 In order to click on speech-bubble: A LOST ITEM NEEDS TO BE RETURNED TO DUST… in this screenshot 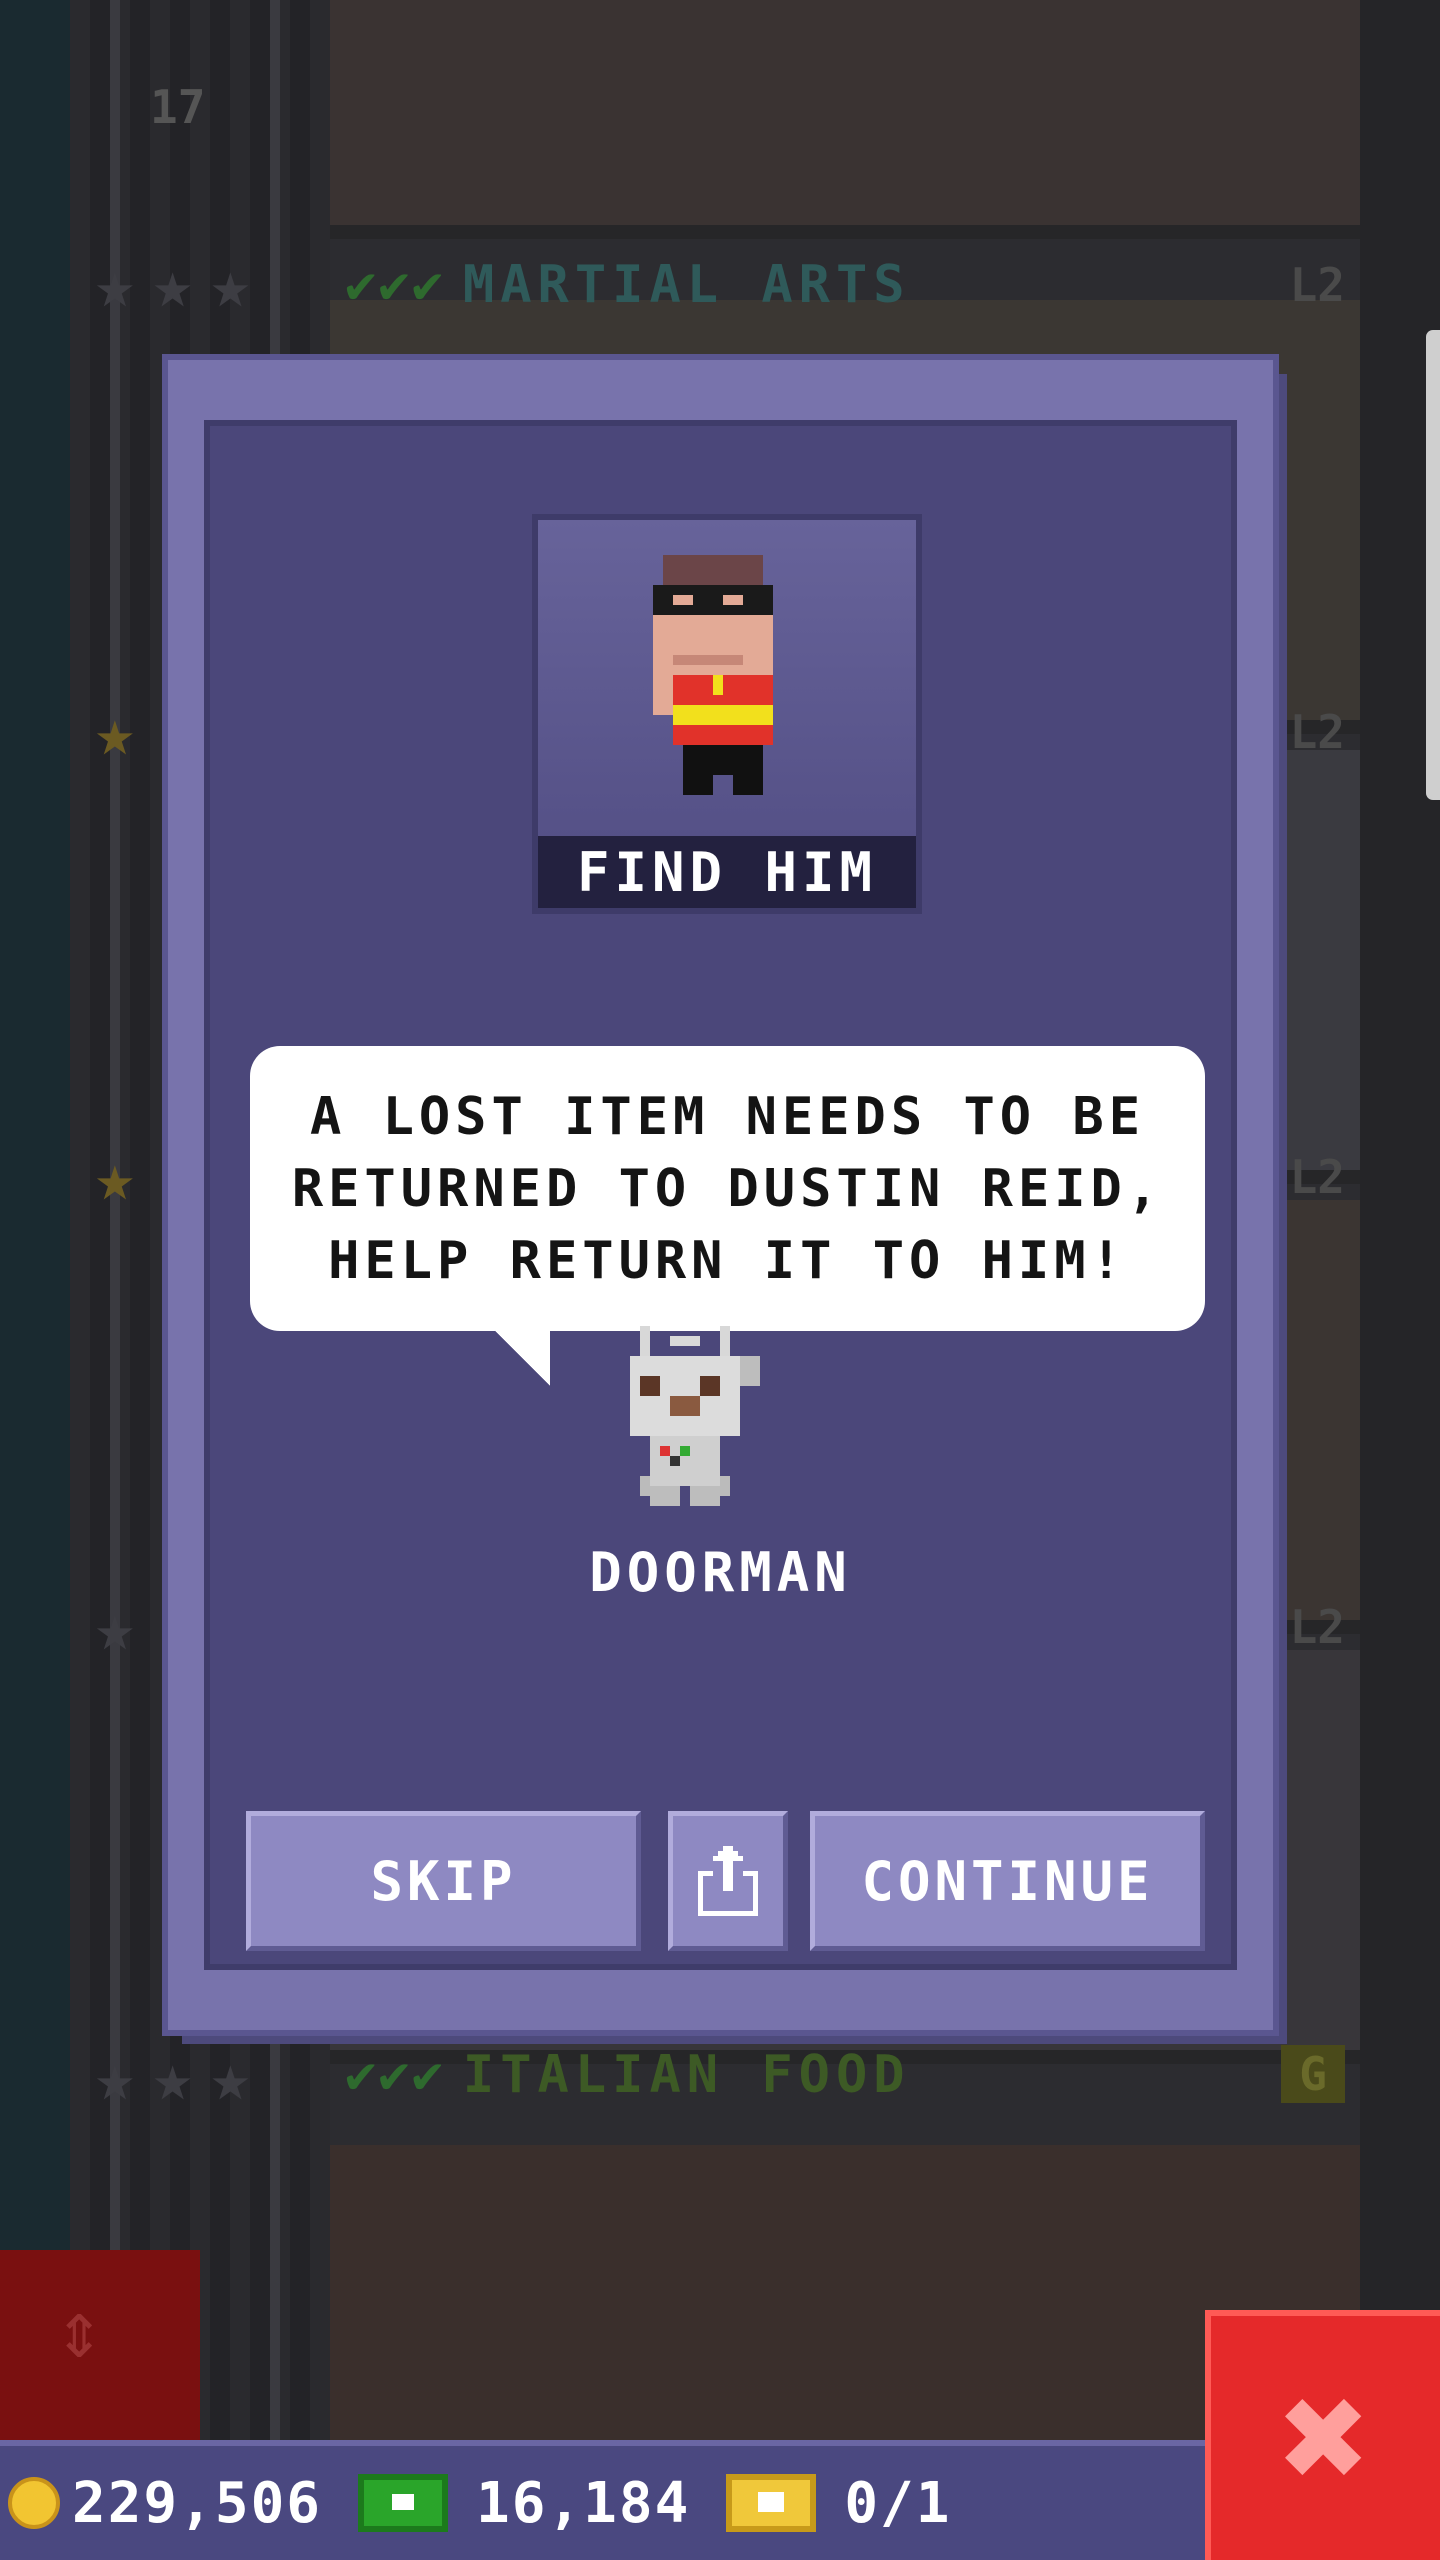, I will do `click(727, 1188)`.